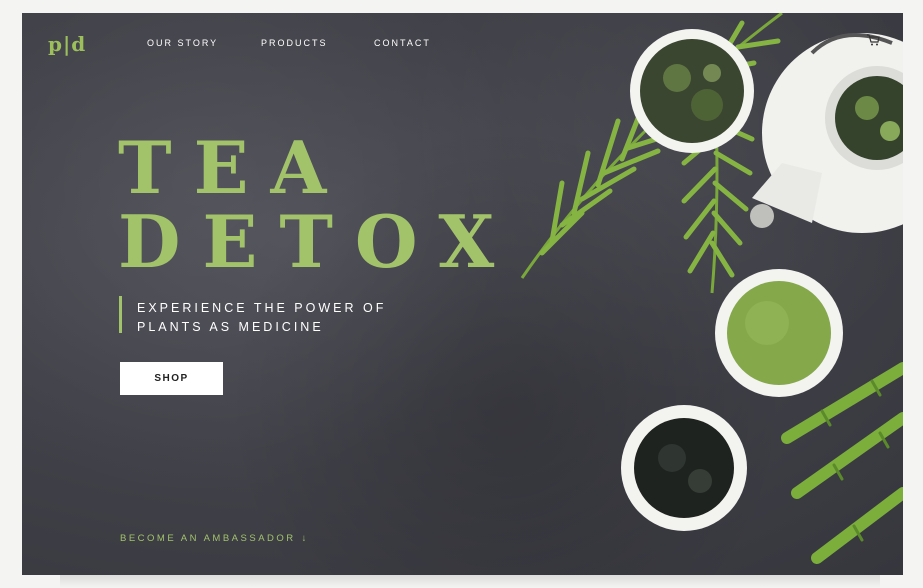 The width and height of the screenshot is (923, 588). What do you see at coordinates (230, 327) in the screenshot?
I see `tagline-line-2: PLANTS AS MEDICINE` at bounding box center [230, 327].